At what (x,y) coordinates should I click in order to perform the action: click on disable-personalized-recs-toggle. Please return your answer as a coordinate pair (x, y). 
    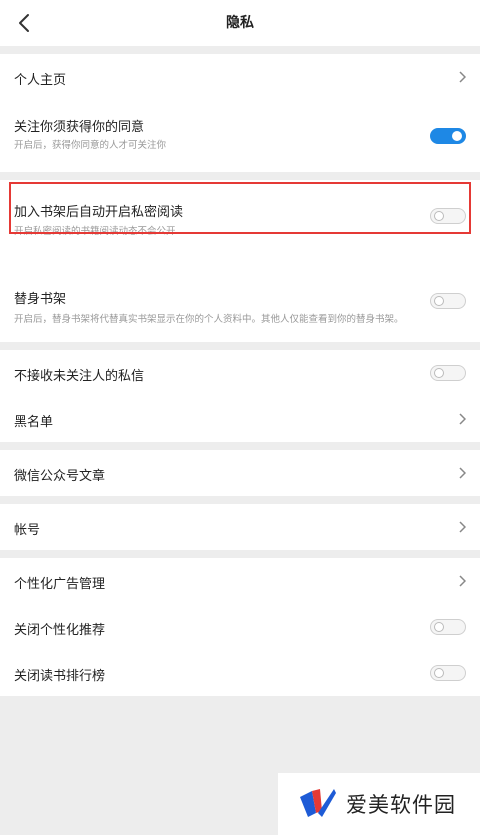
    Looking at the image, I should click on (448, 627).